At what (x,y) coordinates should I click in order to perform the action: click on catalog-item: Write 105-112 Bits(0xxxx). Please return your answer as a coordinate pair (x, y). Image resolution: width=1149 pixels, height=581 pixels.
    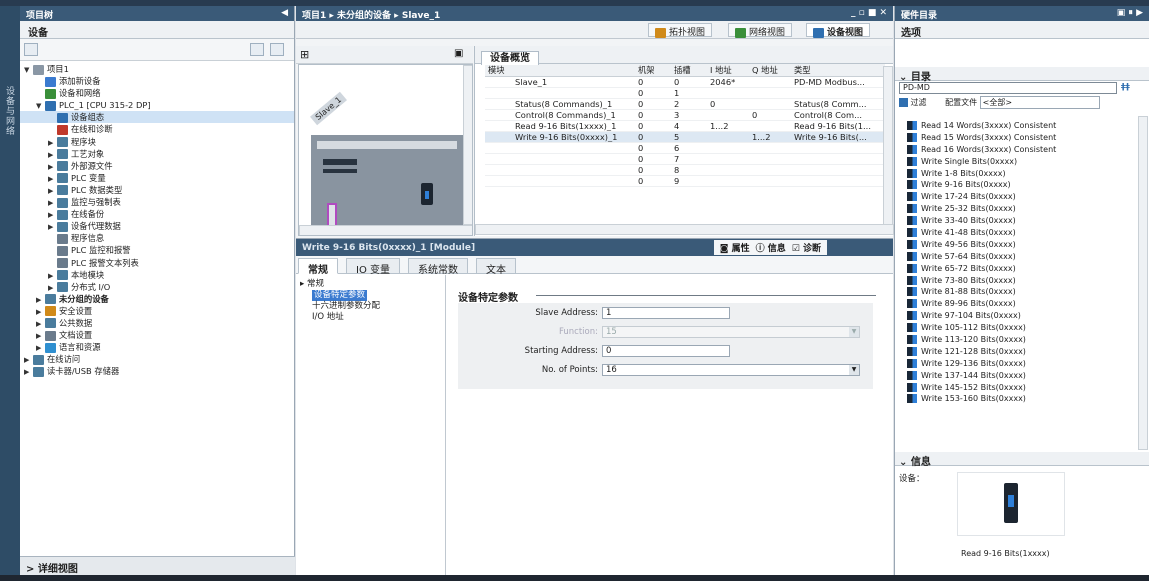
    Looking at the image, I should click on (1019, 328).